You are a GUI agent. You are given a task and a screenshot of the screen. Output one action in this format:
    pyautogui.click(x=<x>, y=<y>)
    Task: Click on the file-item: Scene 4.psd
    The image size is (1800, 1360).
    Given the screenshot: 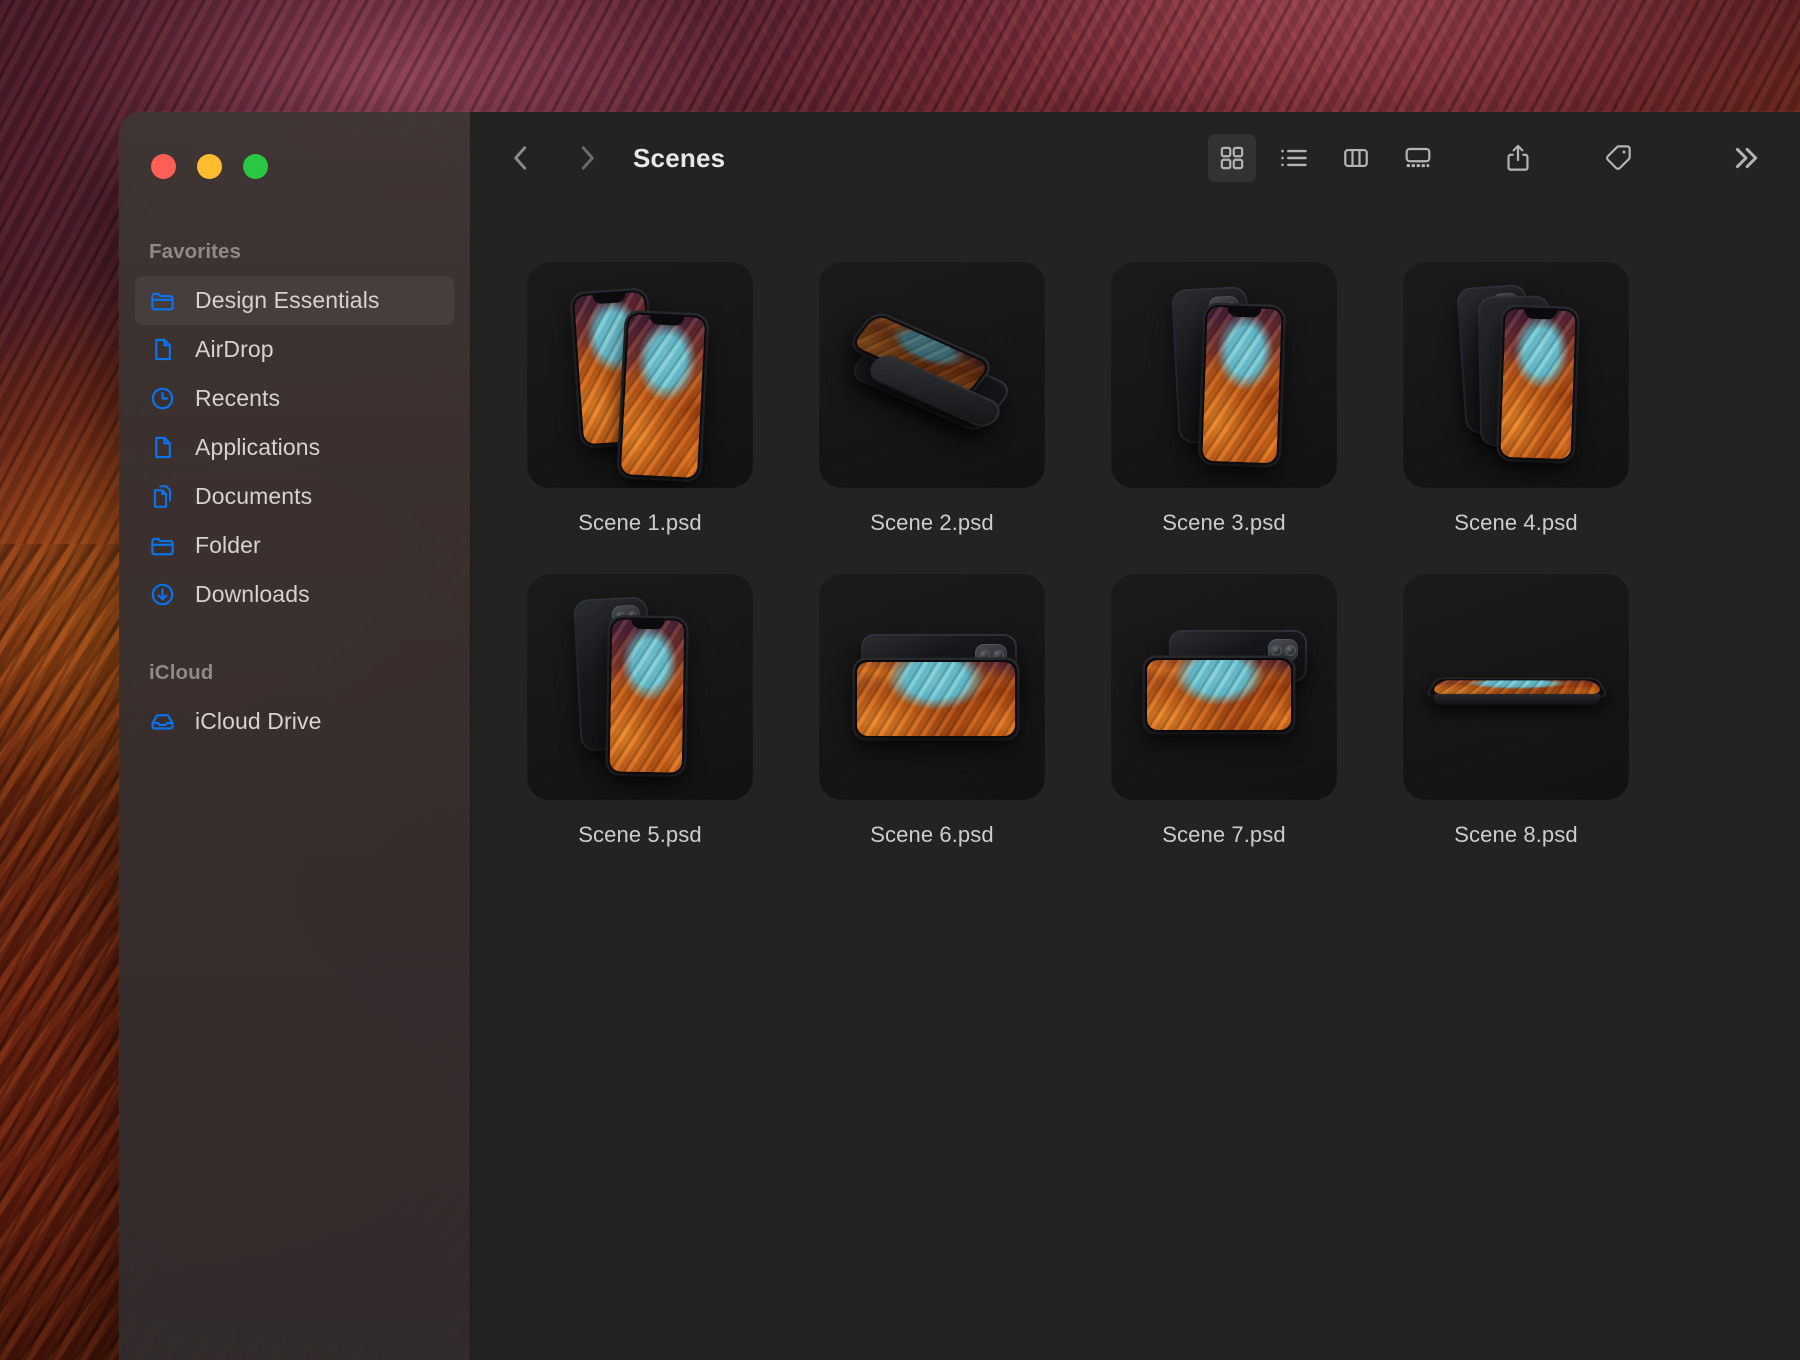 What is the action you would take?
    pyautogui.click(x=1516, y=399)
    